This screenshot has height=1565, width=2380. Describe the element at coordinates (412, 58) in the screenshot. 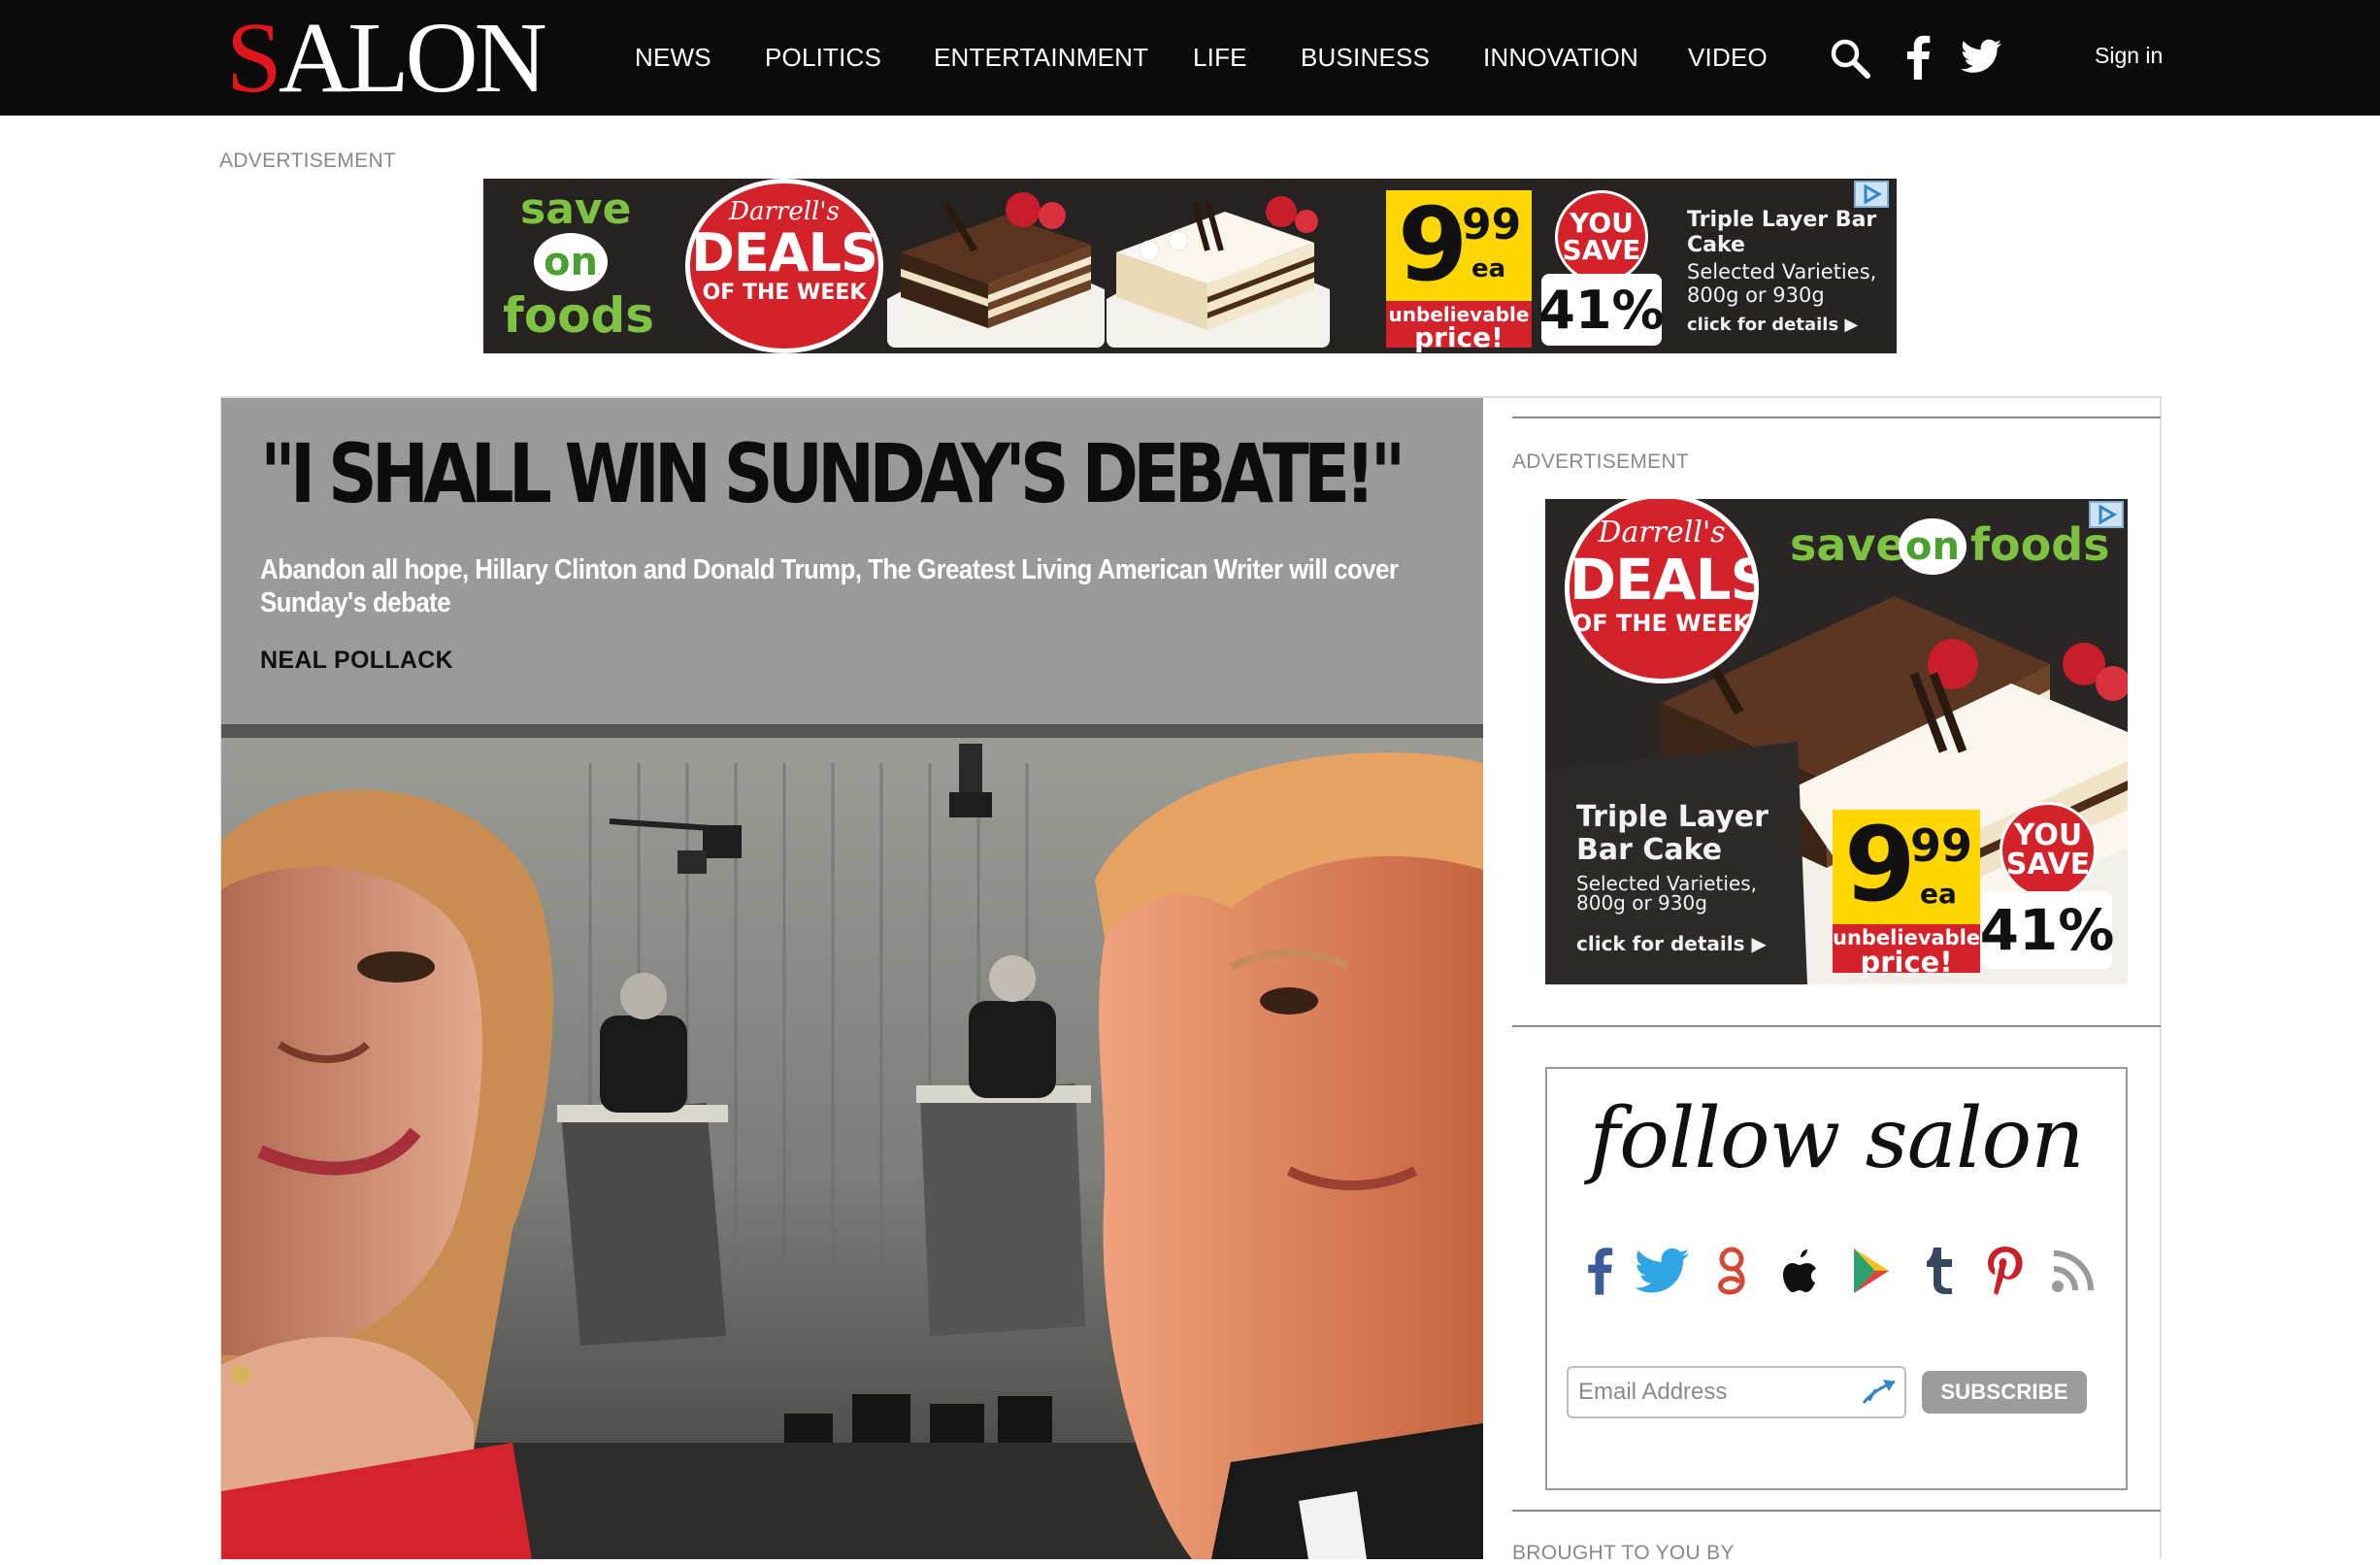

I see `logo-rest: ALON` at that location.